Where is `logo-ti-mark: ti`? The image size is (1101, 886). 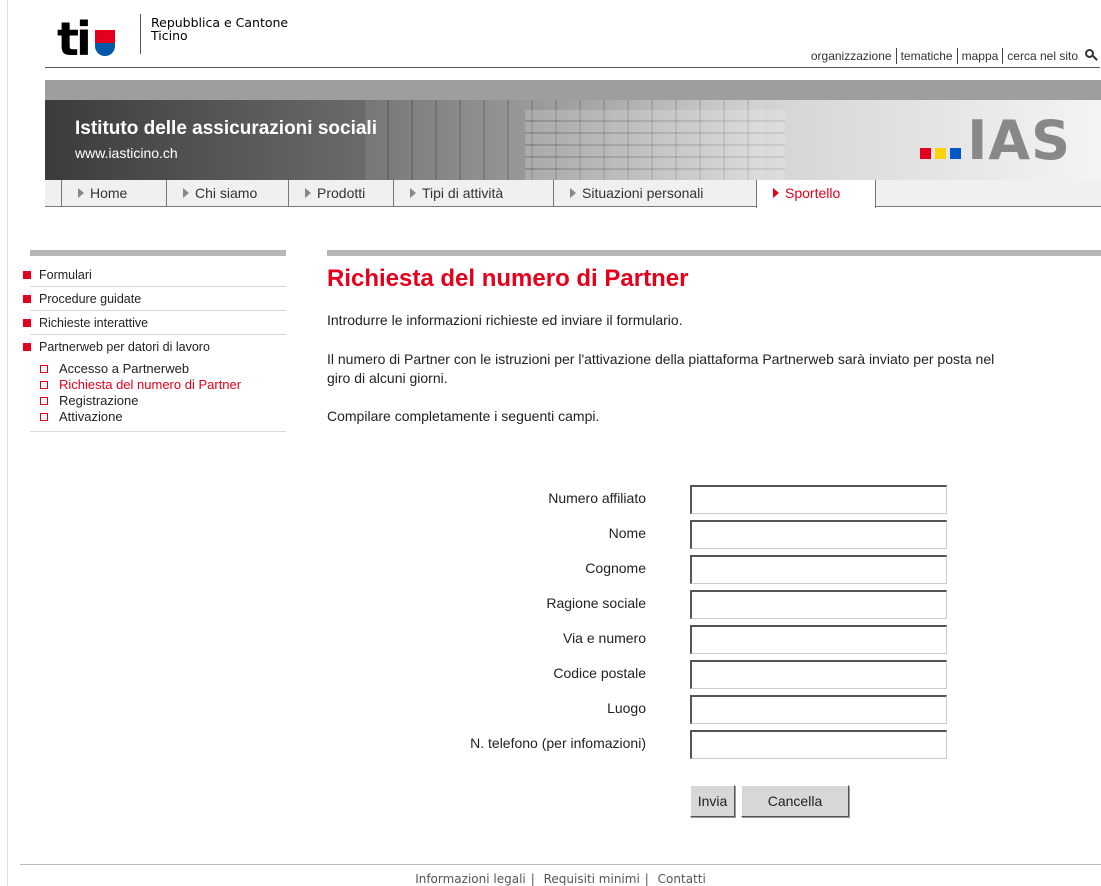 logo-ti-mark: ti is located at coordinates (74, 39).